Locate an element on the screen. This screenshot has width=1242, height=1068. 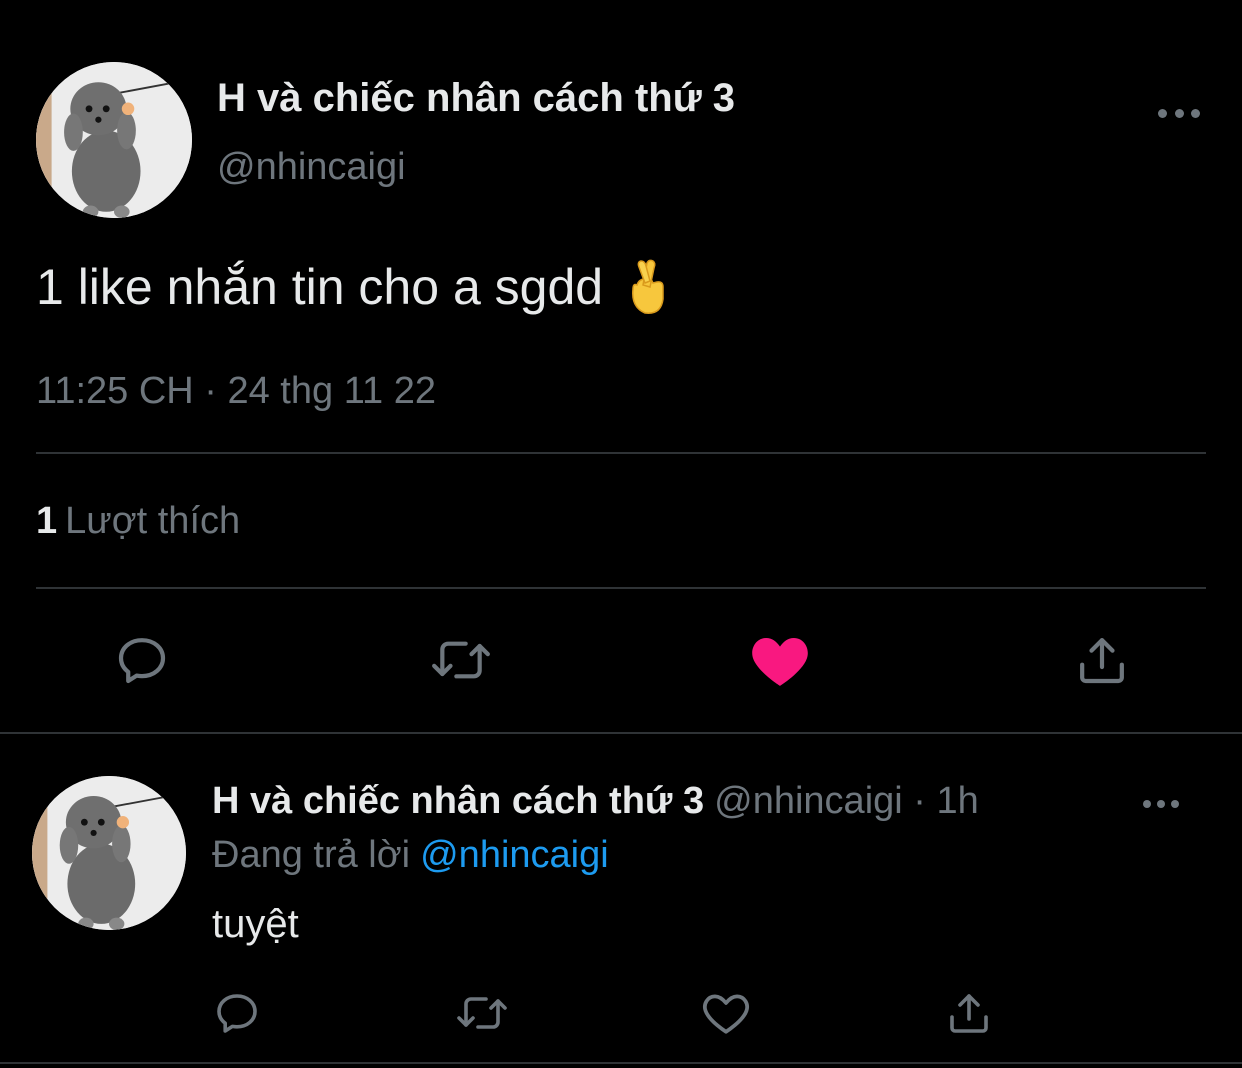
likes-summary: 1 Lượt thích is located at coordinates (138, 521).